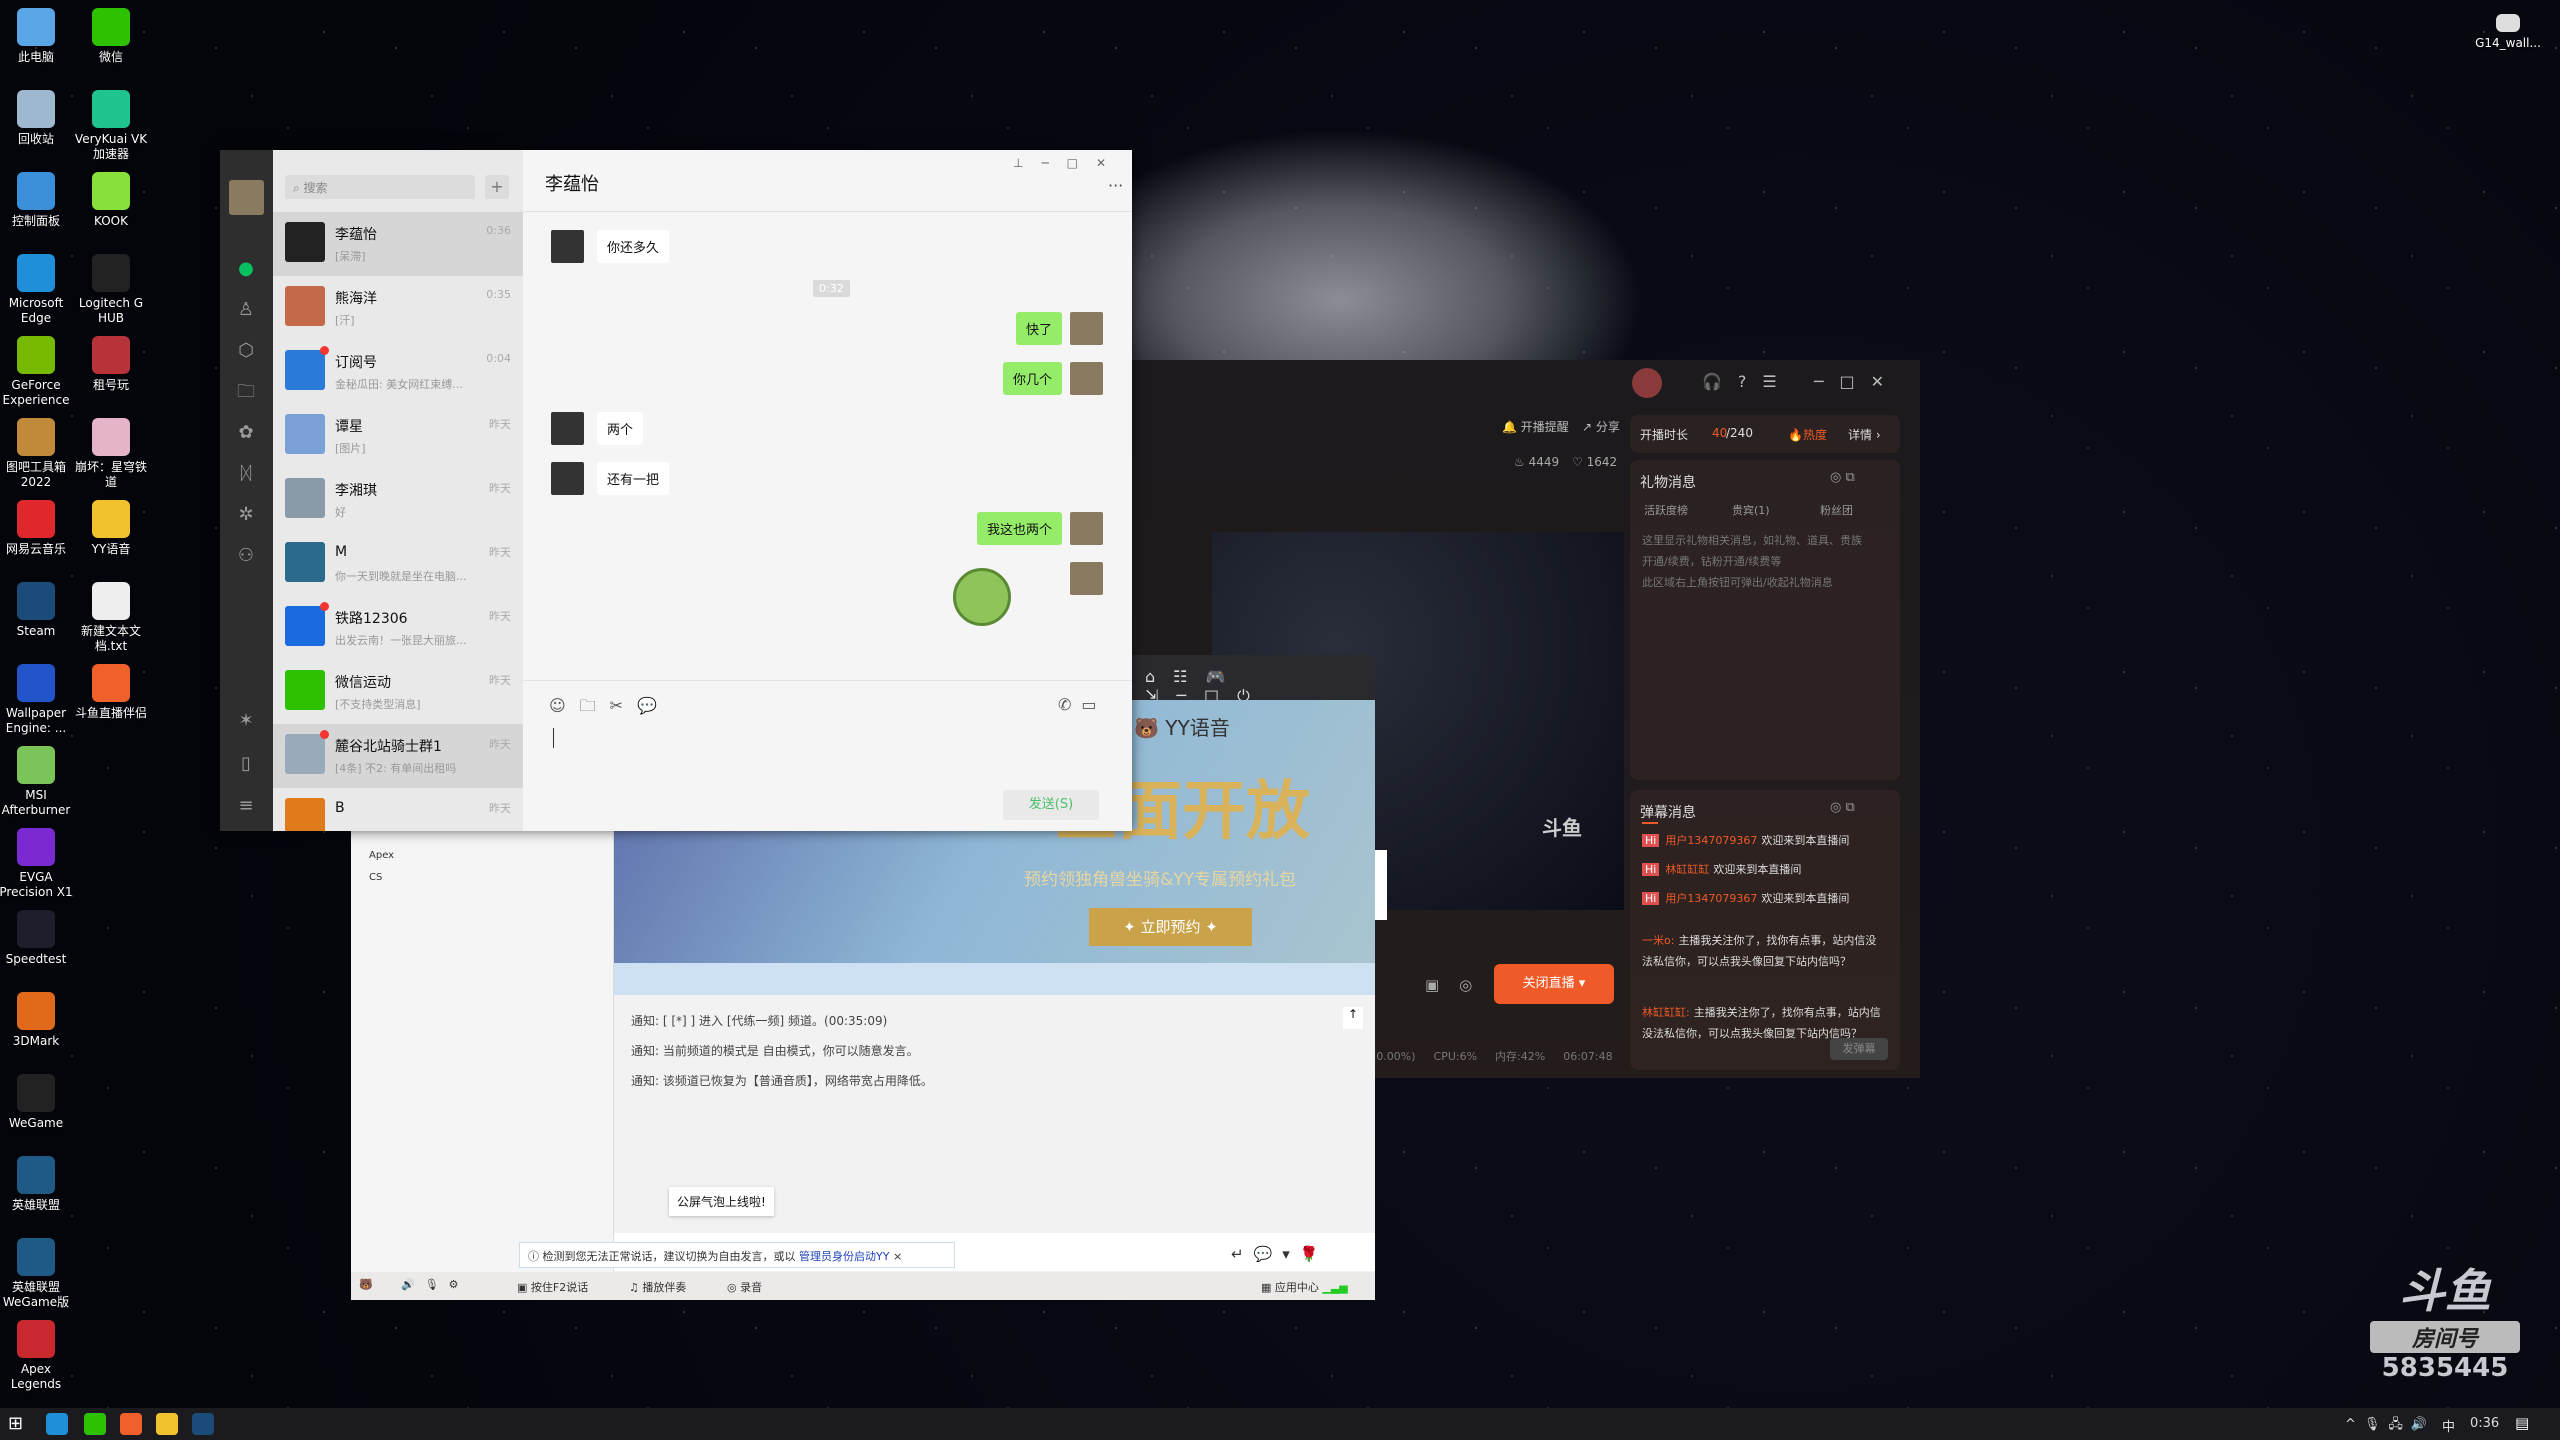  Describe the element at coordinates (37, 200) in the screenshot. I see `desktop-icon: 控制面板` at that location.